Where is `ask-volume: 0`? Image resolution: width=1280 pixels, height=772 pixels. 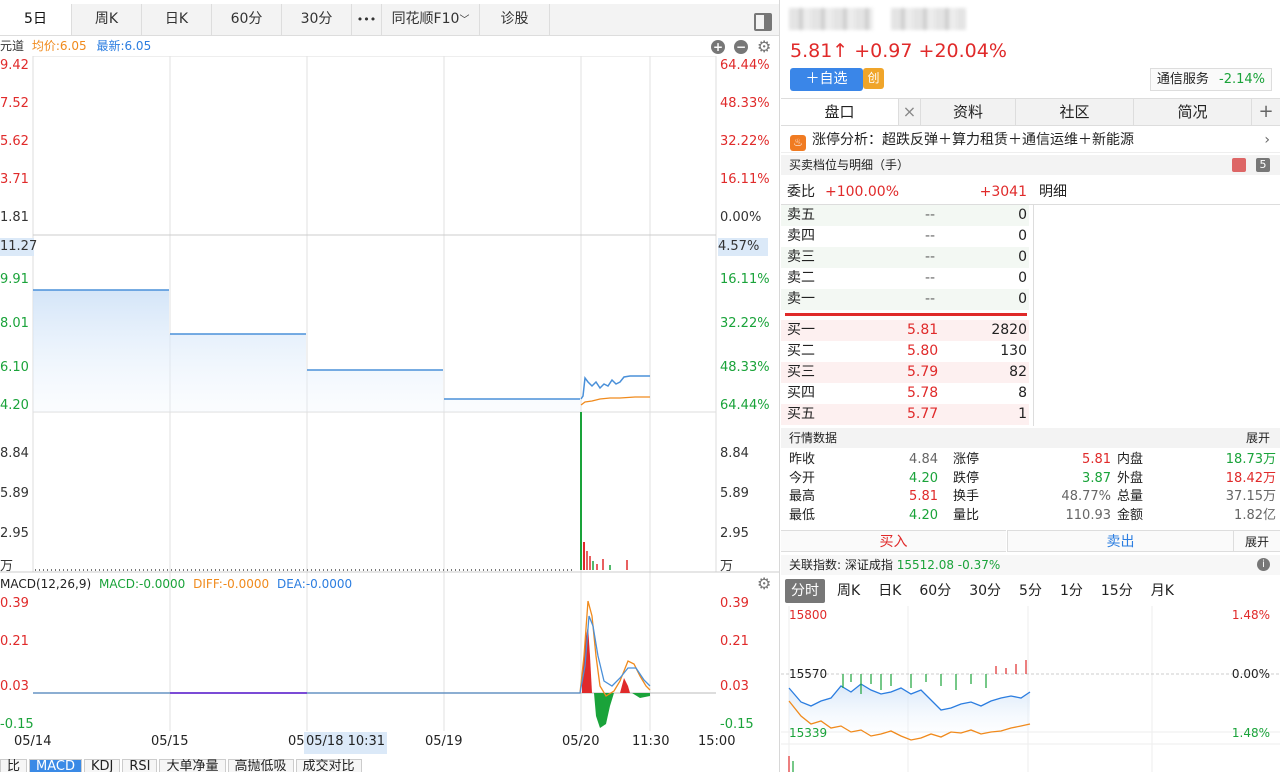
ask-volume: 0 is located at coordinates (1022, 257).